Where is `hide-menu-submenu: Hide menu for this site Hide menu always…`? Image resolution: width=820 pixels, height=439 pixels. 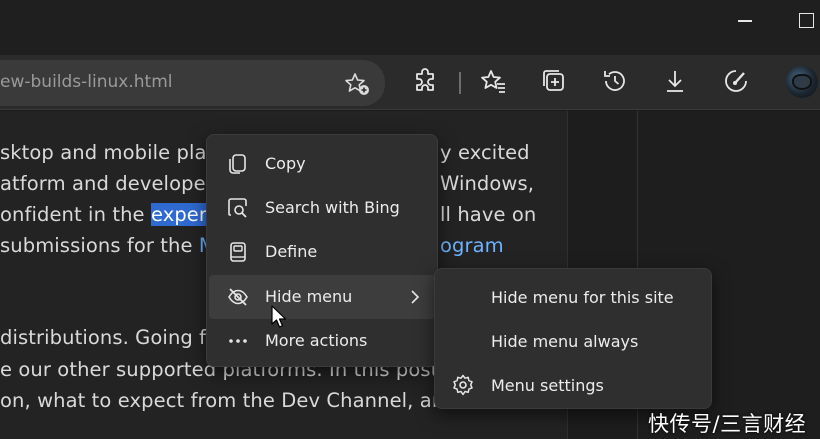
hide-menu-submenu: Hide menu for this site Hide menu always… is located at coordinates (573, 338).